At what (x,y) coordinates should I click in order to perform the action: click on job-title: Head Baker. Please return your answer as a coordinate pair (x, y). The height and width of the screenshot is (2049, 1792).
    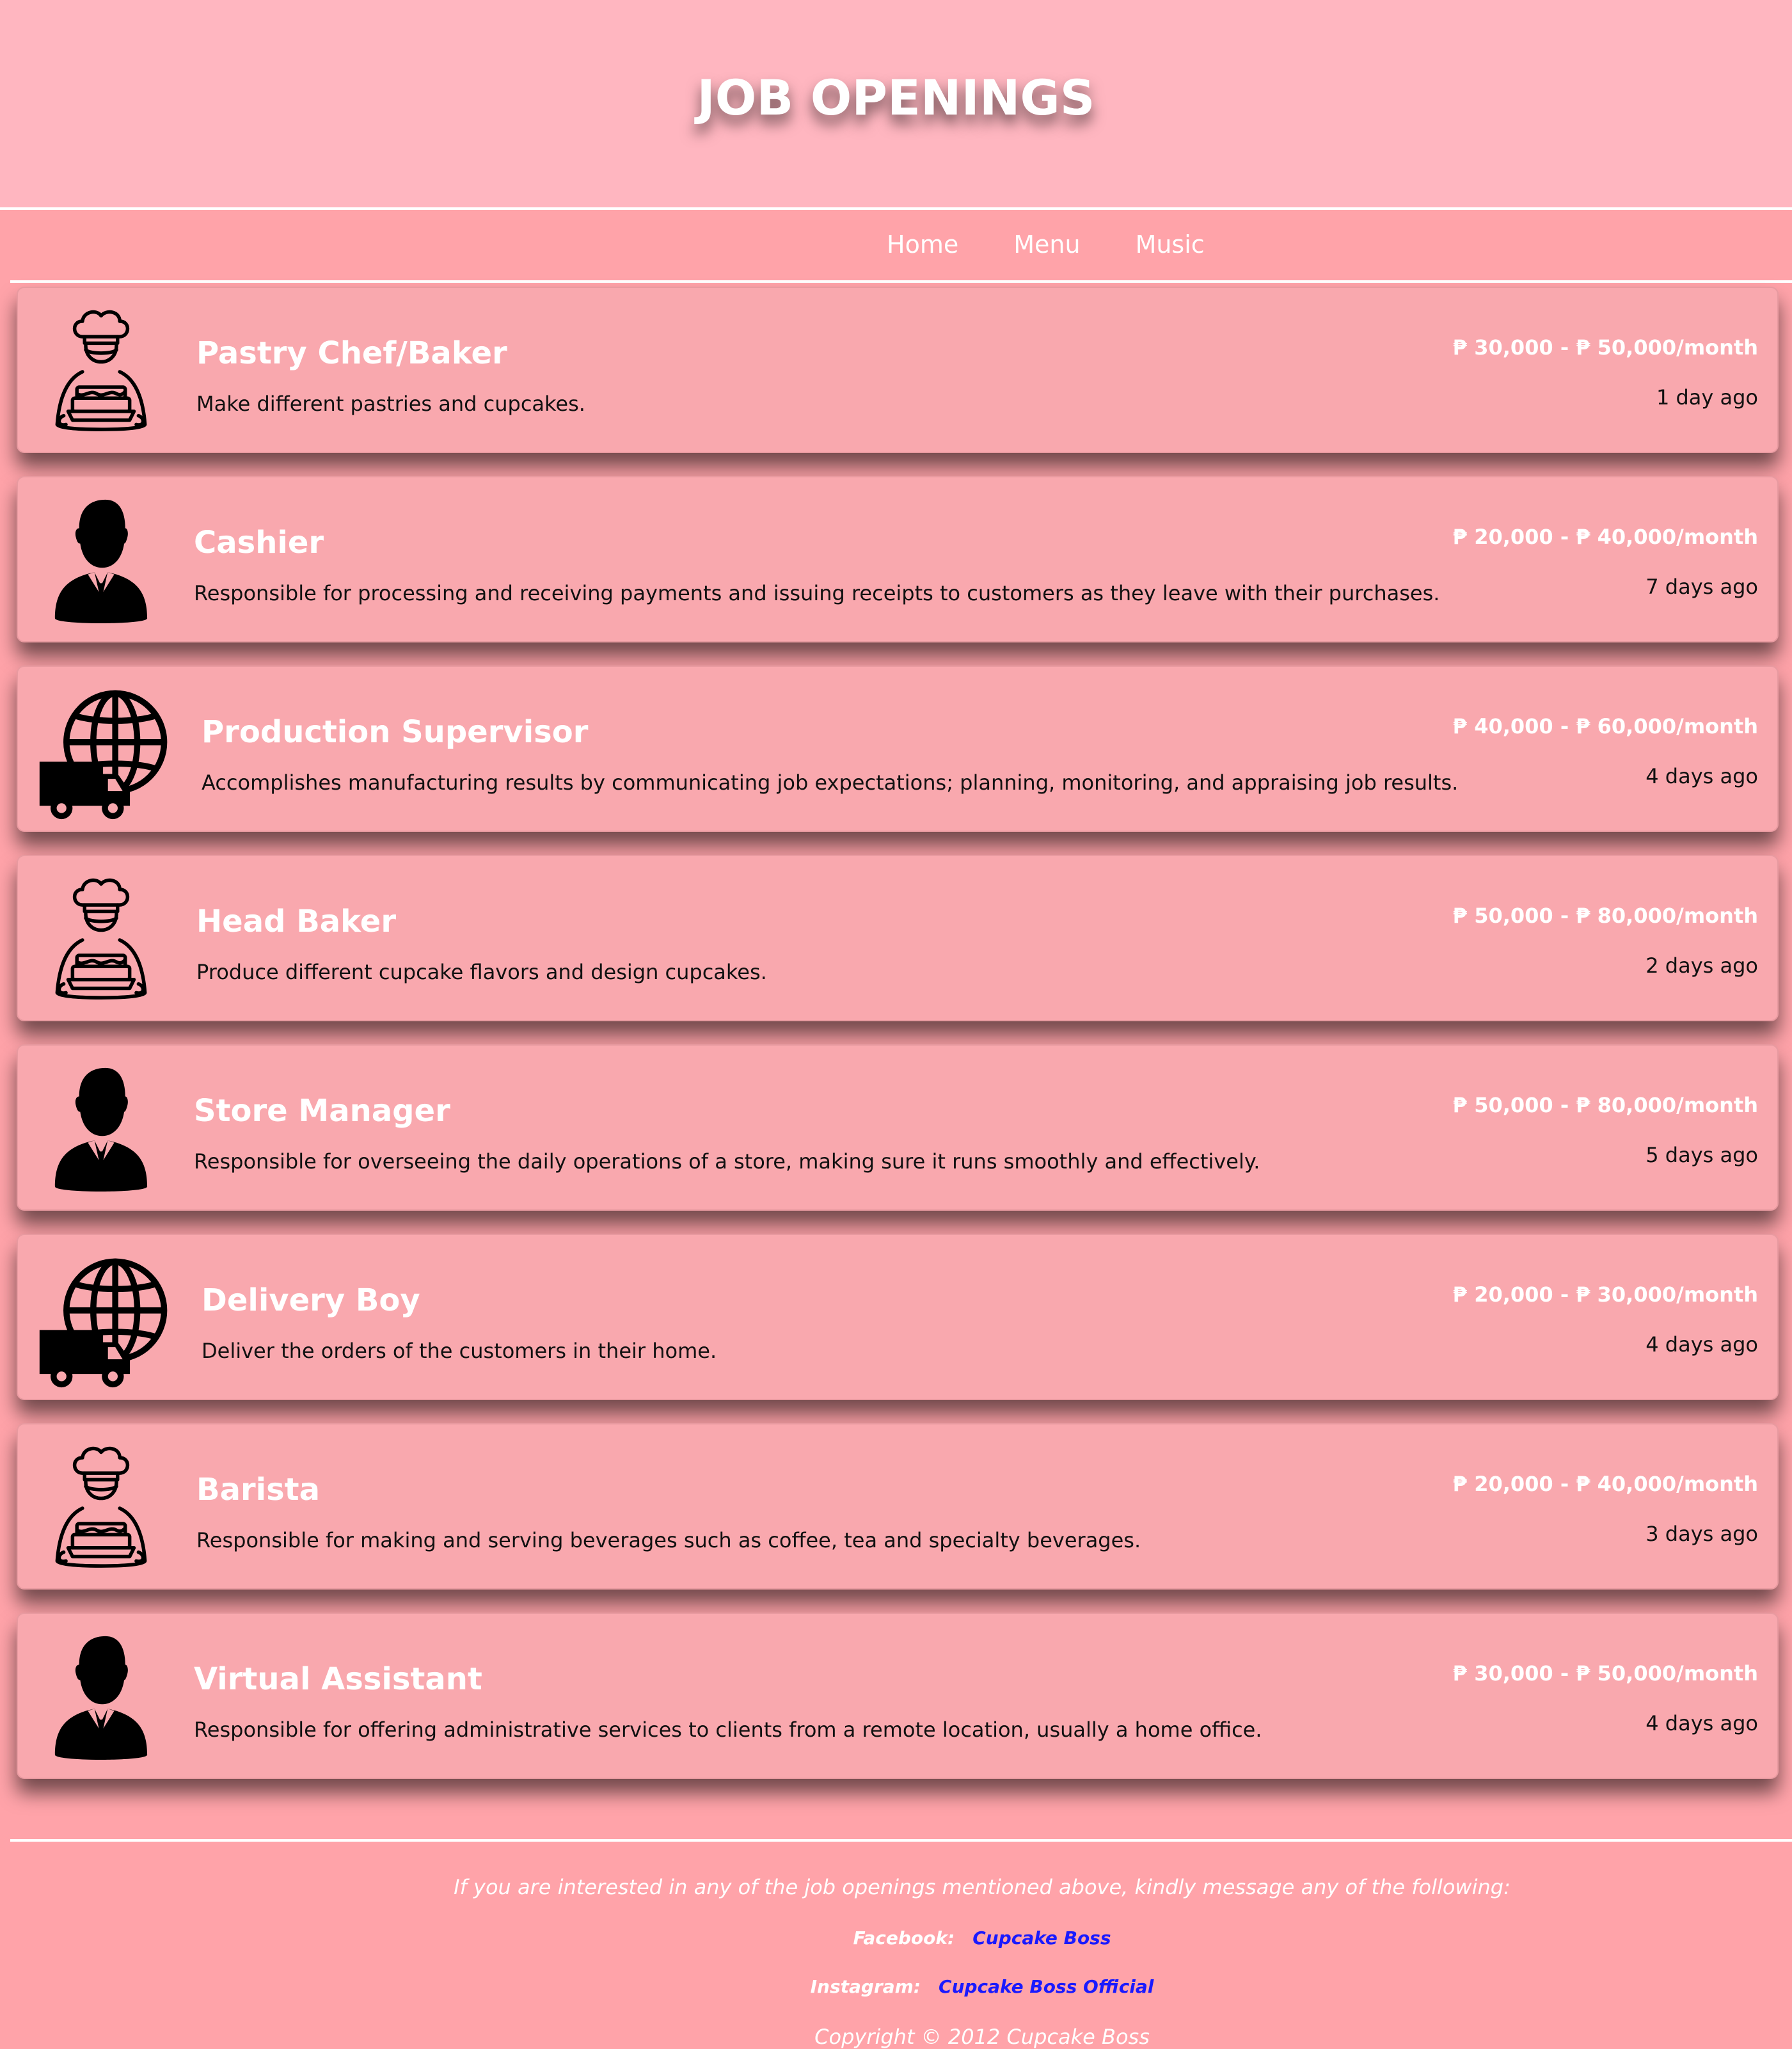
    Looking at the image, I should click on (296, 921).